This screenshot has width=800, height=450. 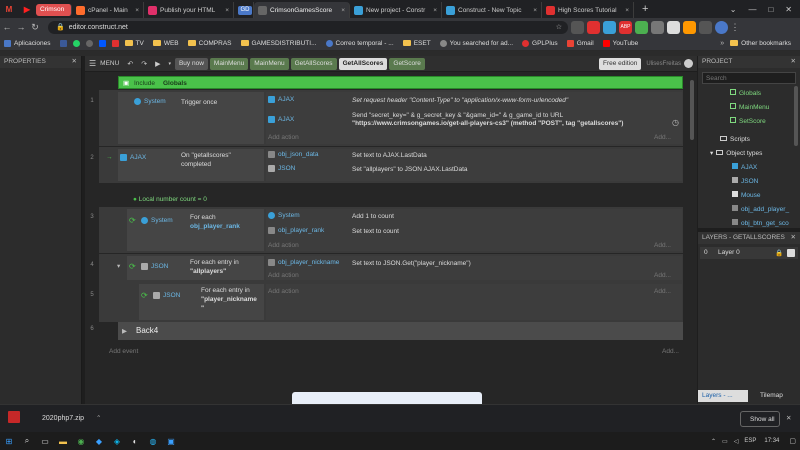 What do you see at coordinates (54, 9) in the screenshot?
I see `tab-crimson: Crimson` at bounding box center [54, 9].